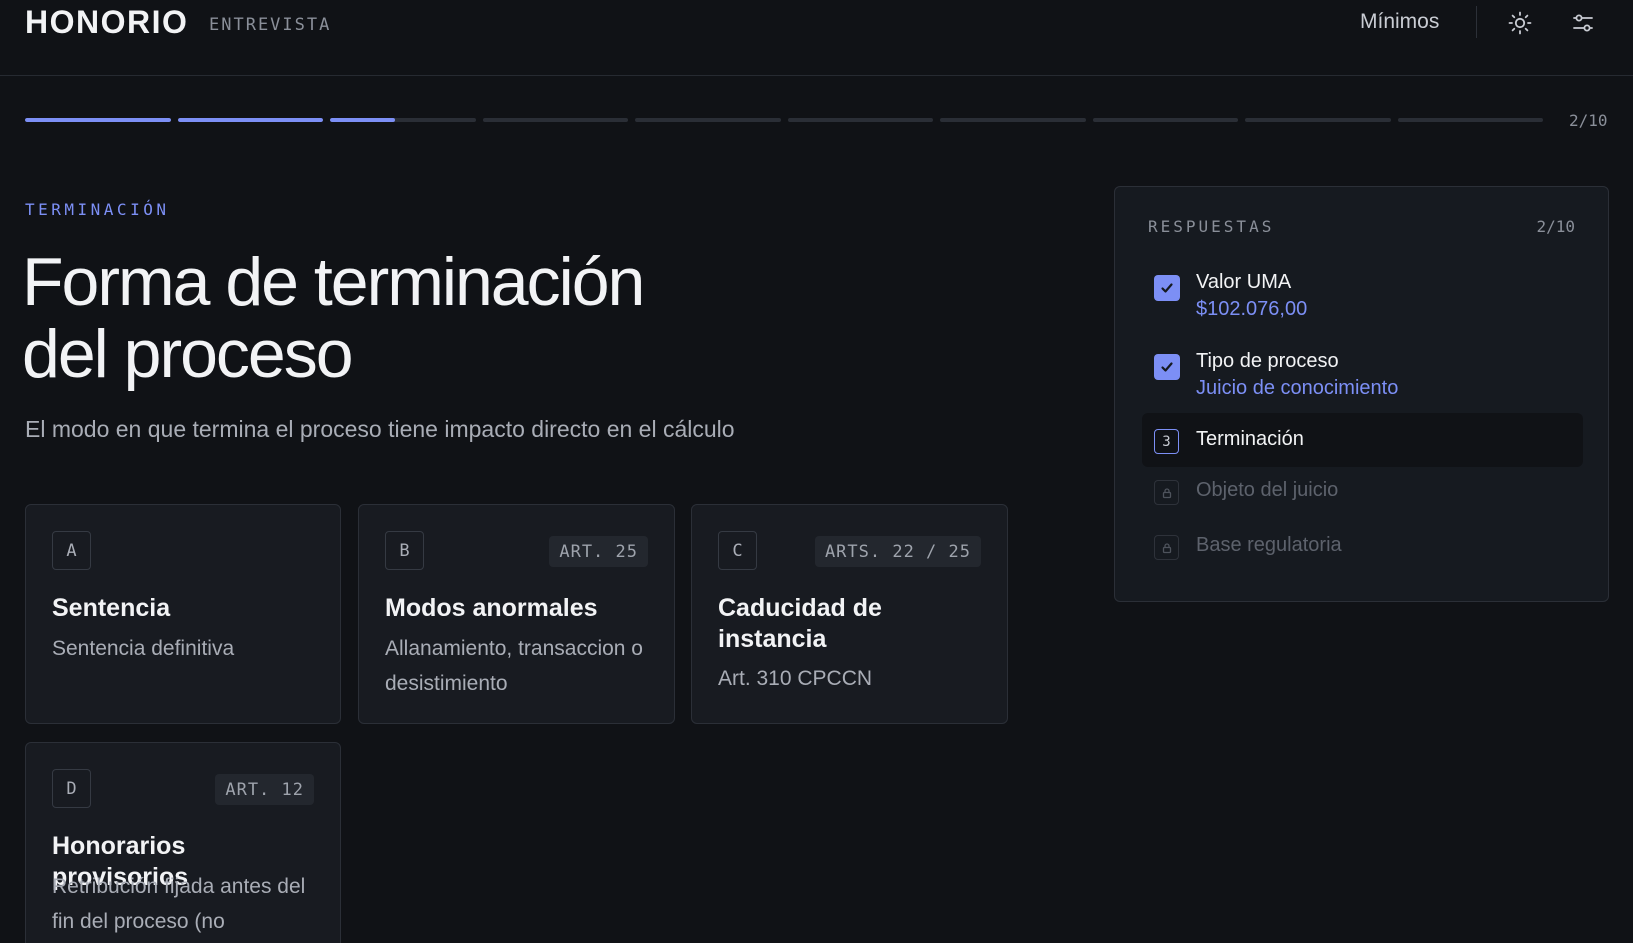 This screenshot has height=943, width=1633. Describe the element at coordinates (1362, 440) in the screenshot. I see `answer-item-terminacion-current: 3 Terminación` at that location.